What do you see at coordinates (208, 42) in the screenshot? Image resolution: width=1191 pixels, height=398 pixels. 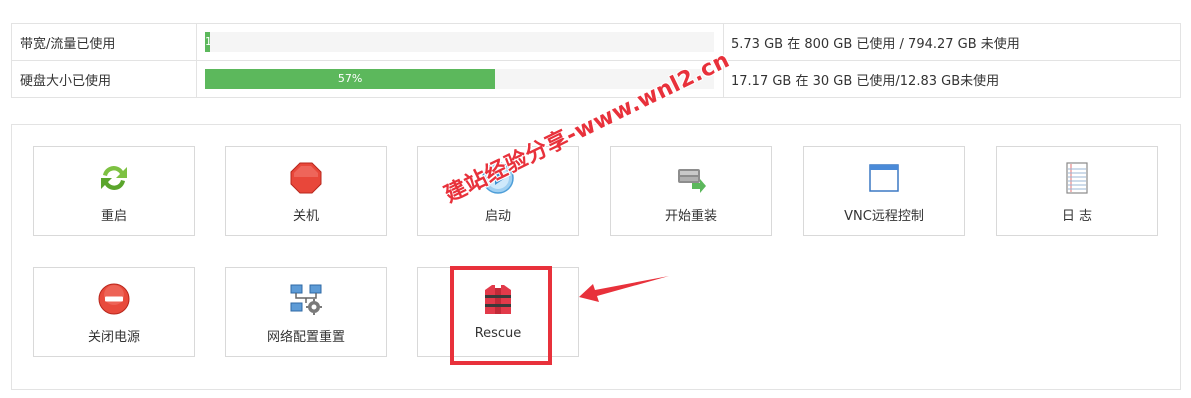 I see `bandwidth-progress-bar: 1%` at bounding box center [208, 42].